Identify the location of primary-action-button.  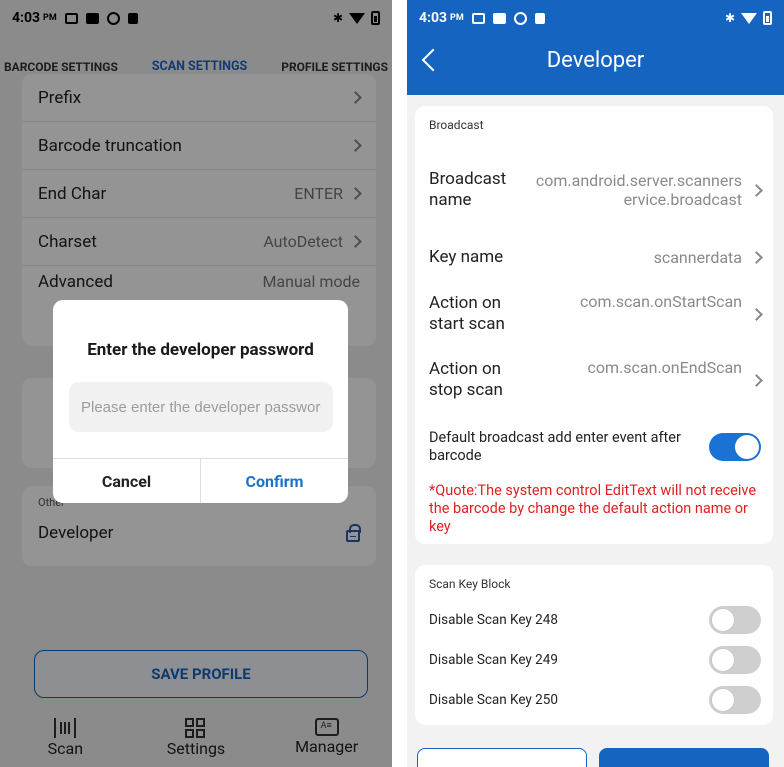
(684, 757).